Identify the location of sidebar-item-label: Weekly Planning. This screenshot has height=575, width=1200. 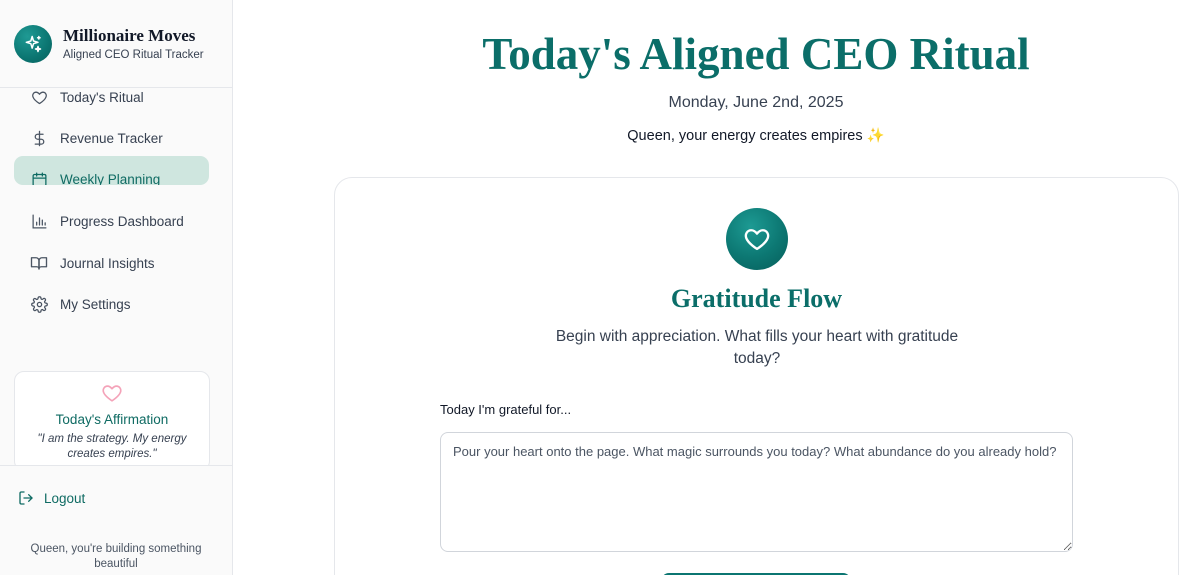
(110, 178).